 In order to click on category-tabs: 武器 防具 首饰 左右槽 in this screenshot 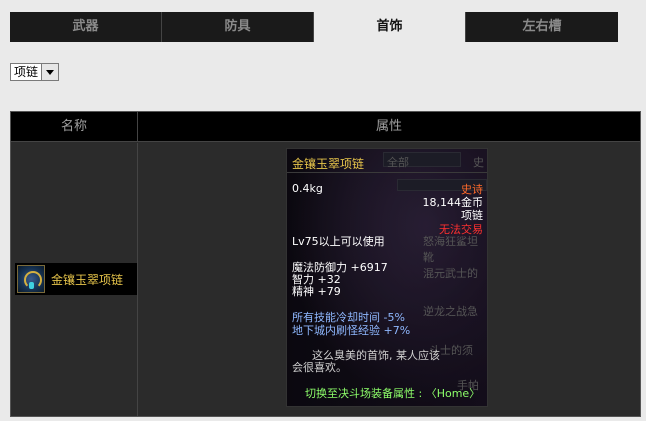, I will do `click(314, 27)`.